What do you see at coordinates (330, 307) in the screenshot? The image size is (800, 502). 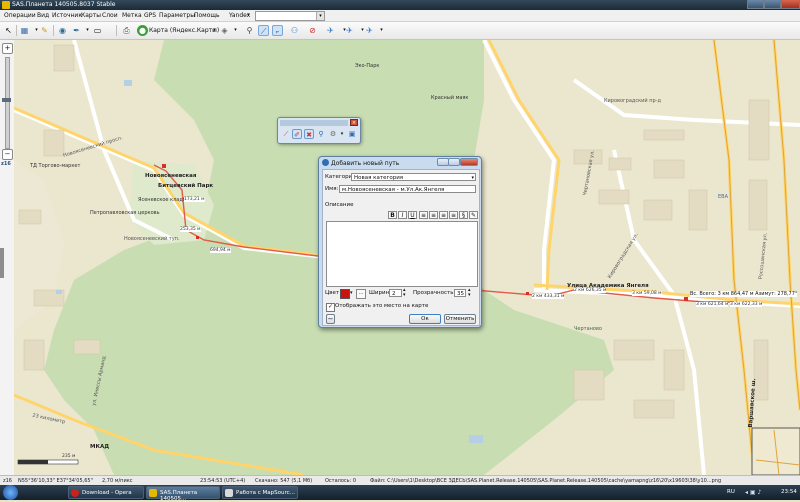 I see `show-on-map-checkbox: ✓` at bounding box center [330, 307].